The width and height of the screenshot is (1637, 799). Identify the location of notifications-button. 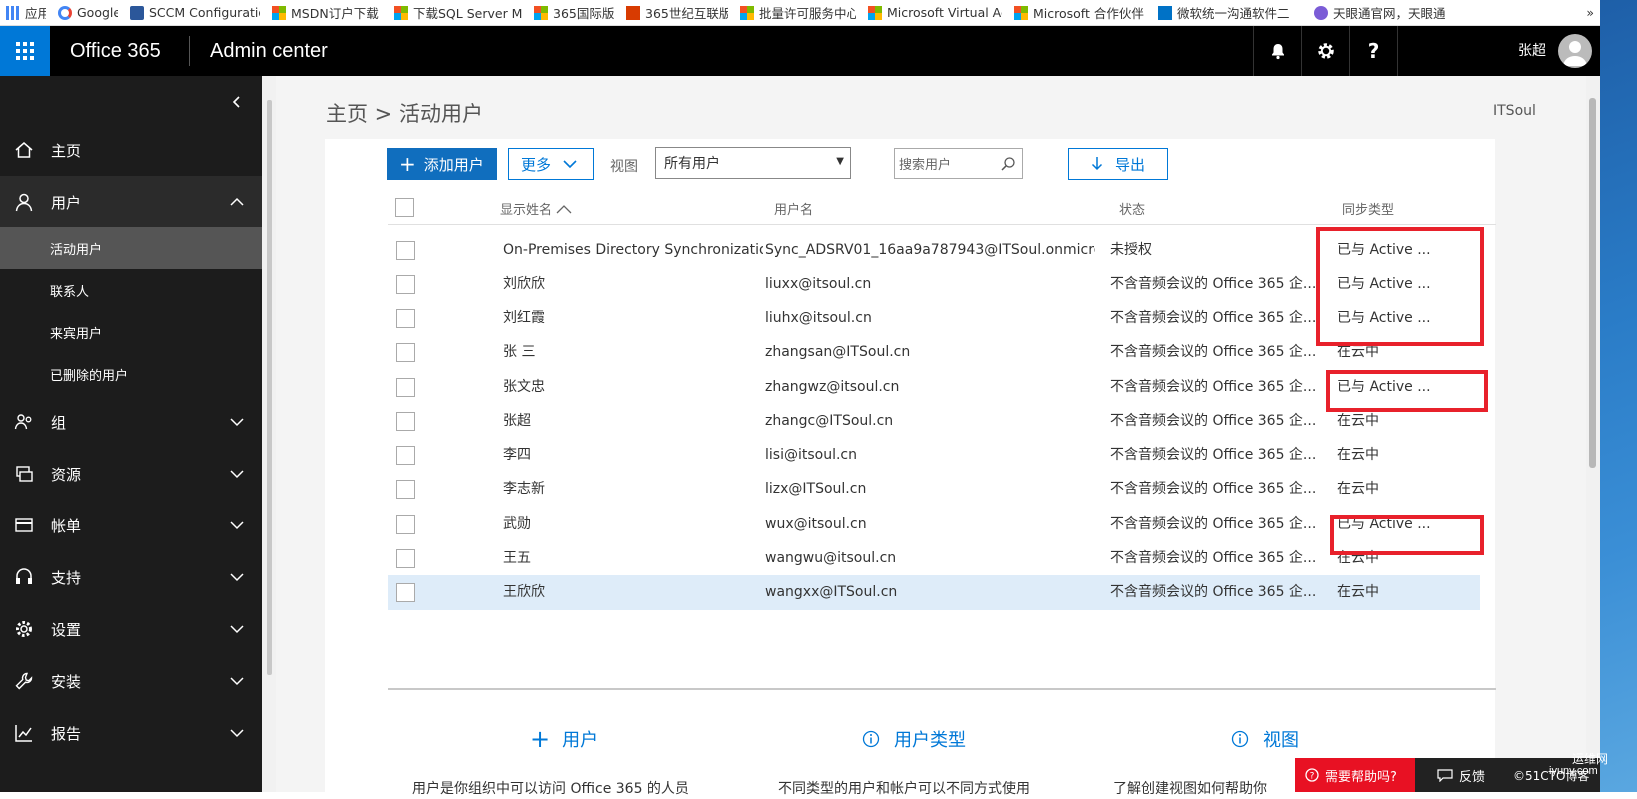
(1277, 51).